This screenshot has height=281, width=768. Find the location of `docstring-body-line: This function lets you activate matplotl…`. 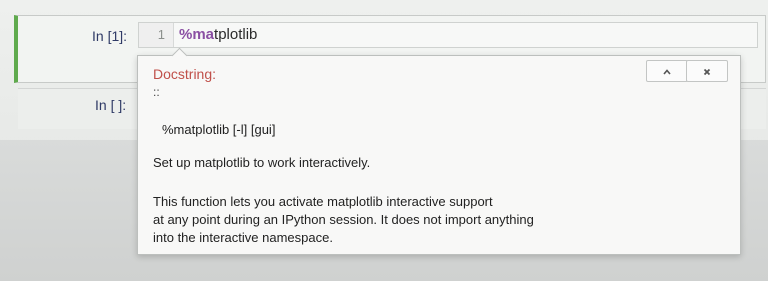

docstring-body-line: This function lets you activate matplotl… is located at coordinates (323, 201).